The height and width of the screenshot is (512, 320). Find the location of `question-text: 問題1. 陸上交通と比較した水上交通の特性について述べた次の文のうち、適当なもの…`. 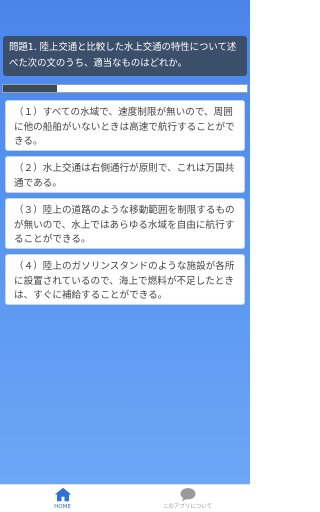

question-text: 問題1. 陸上交通と比較した水上交通の特性について述べた次の文のうち、適当なもの… is located at coordinates (125, 56).